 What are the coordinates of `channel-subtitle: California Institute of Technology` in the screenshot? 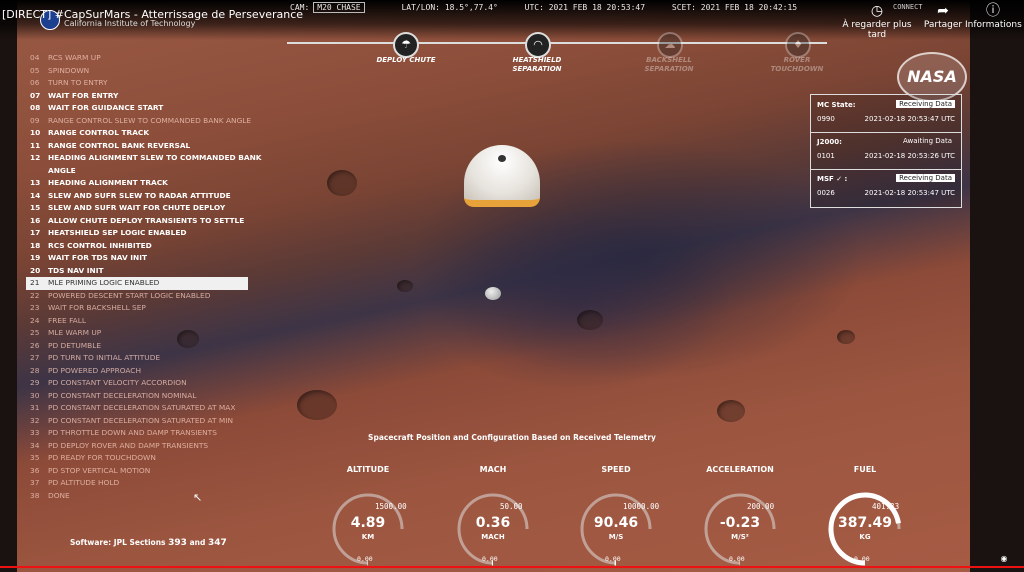 It's located at (130, 23).